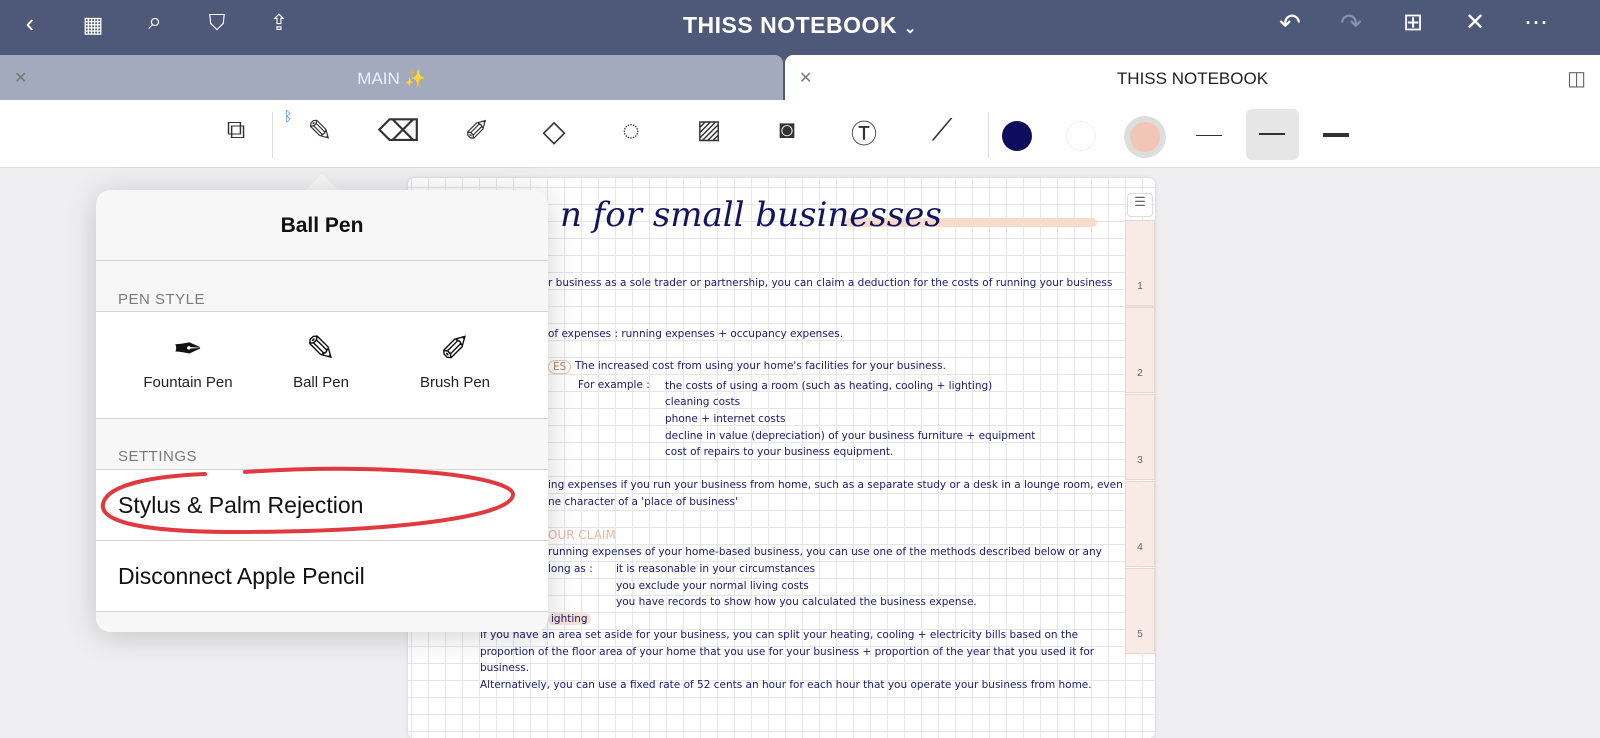 The width and height of the screenshot is (1600, 738). What do you see at coordinates (1140, 547) in the screenshot?
I see `page-tab-label: 4` at bounding box center [1140, 547].